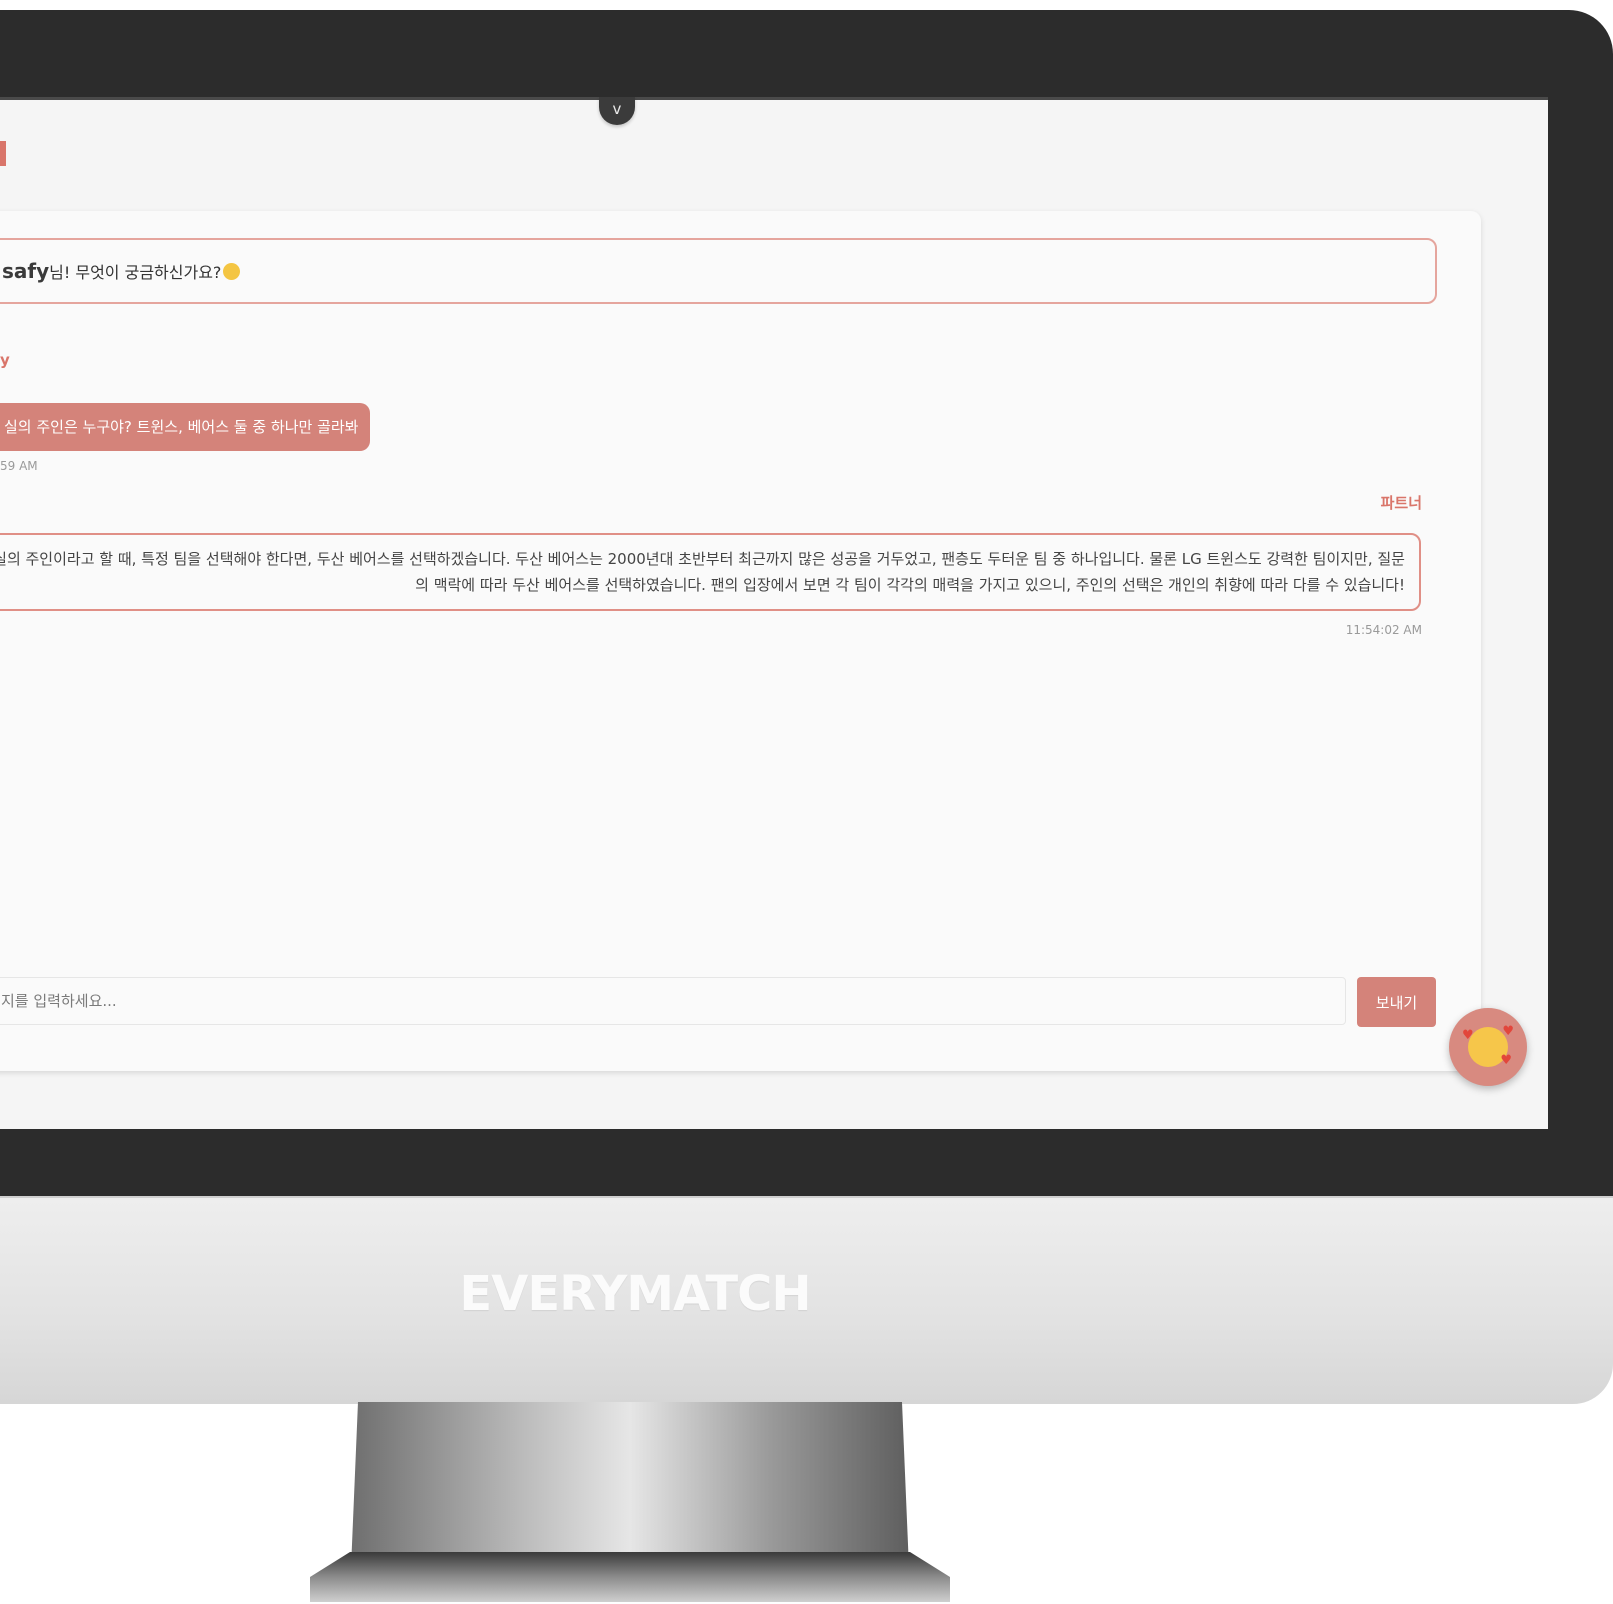 Image resolution: width=1613 pixels, height=1604 pixels. I want to click on partner-sender-label: 파트너, so click(1401, 503).